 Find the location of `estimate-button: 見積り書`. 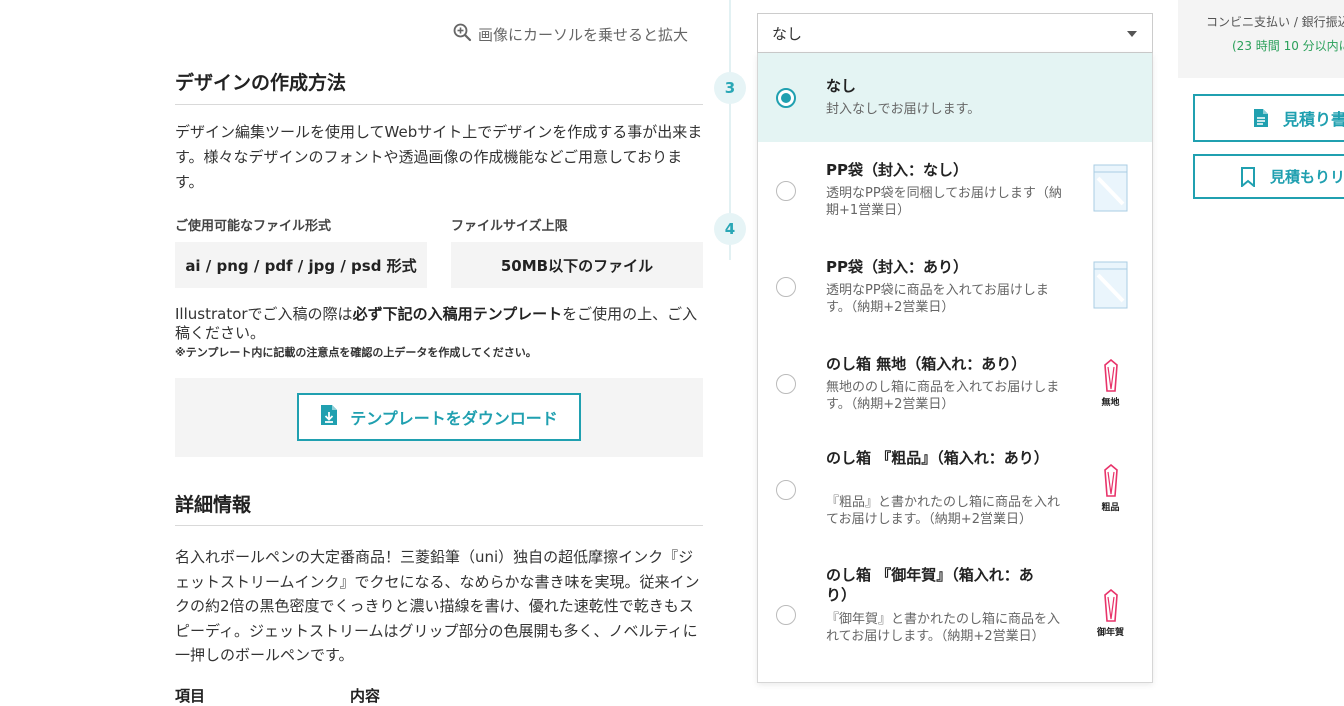

estimate-button: 見積り書 is located at coordinates (1268, 118).